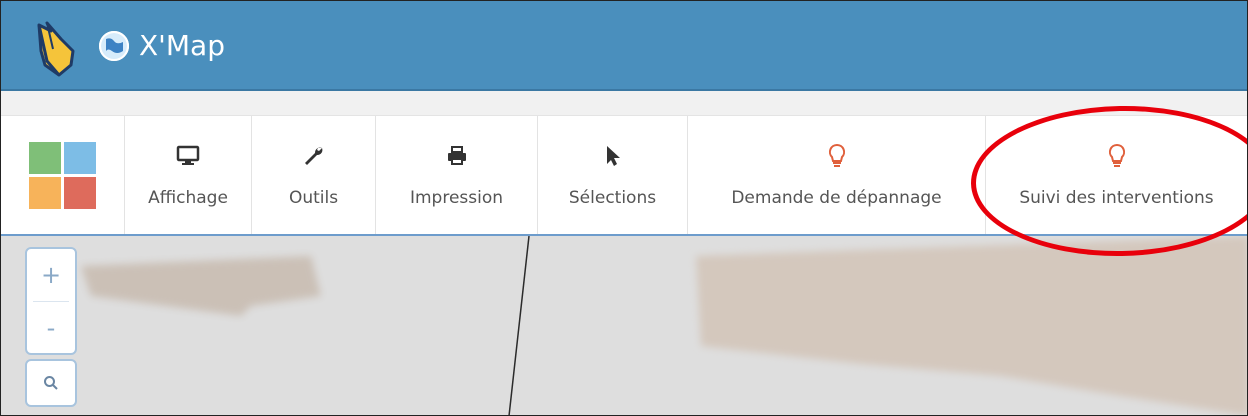 Image resolution: width=1248 pixels, height=416 pixels. What do you see at coordinates (182, 45) in the screenshot?
I see `app-title: X'Map` at bounding box center [182, 45].